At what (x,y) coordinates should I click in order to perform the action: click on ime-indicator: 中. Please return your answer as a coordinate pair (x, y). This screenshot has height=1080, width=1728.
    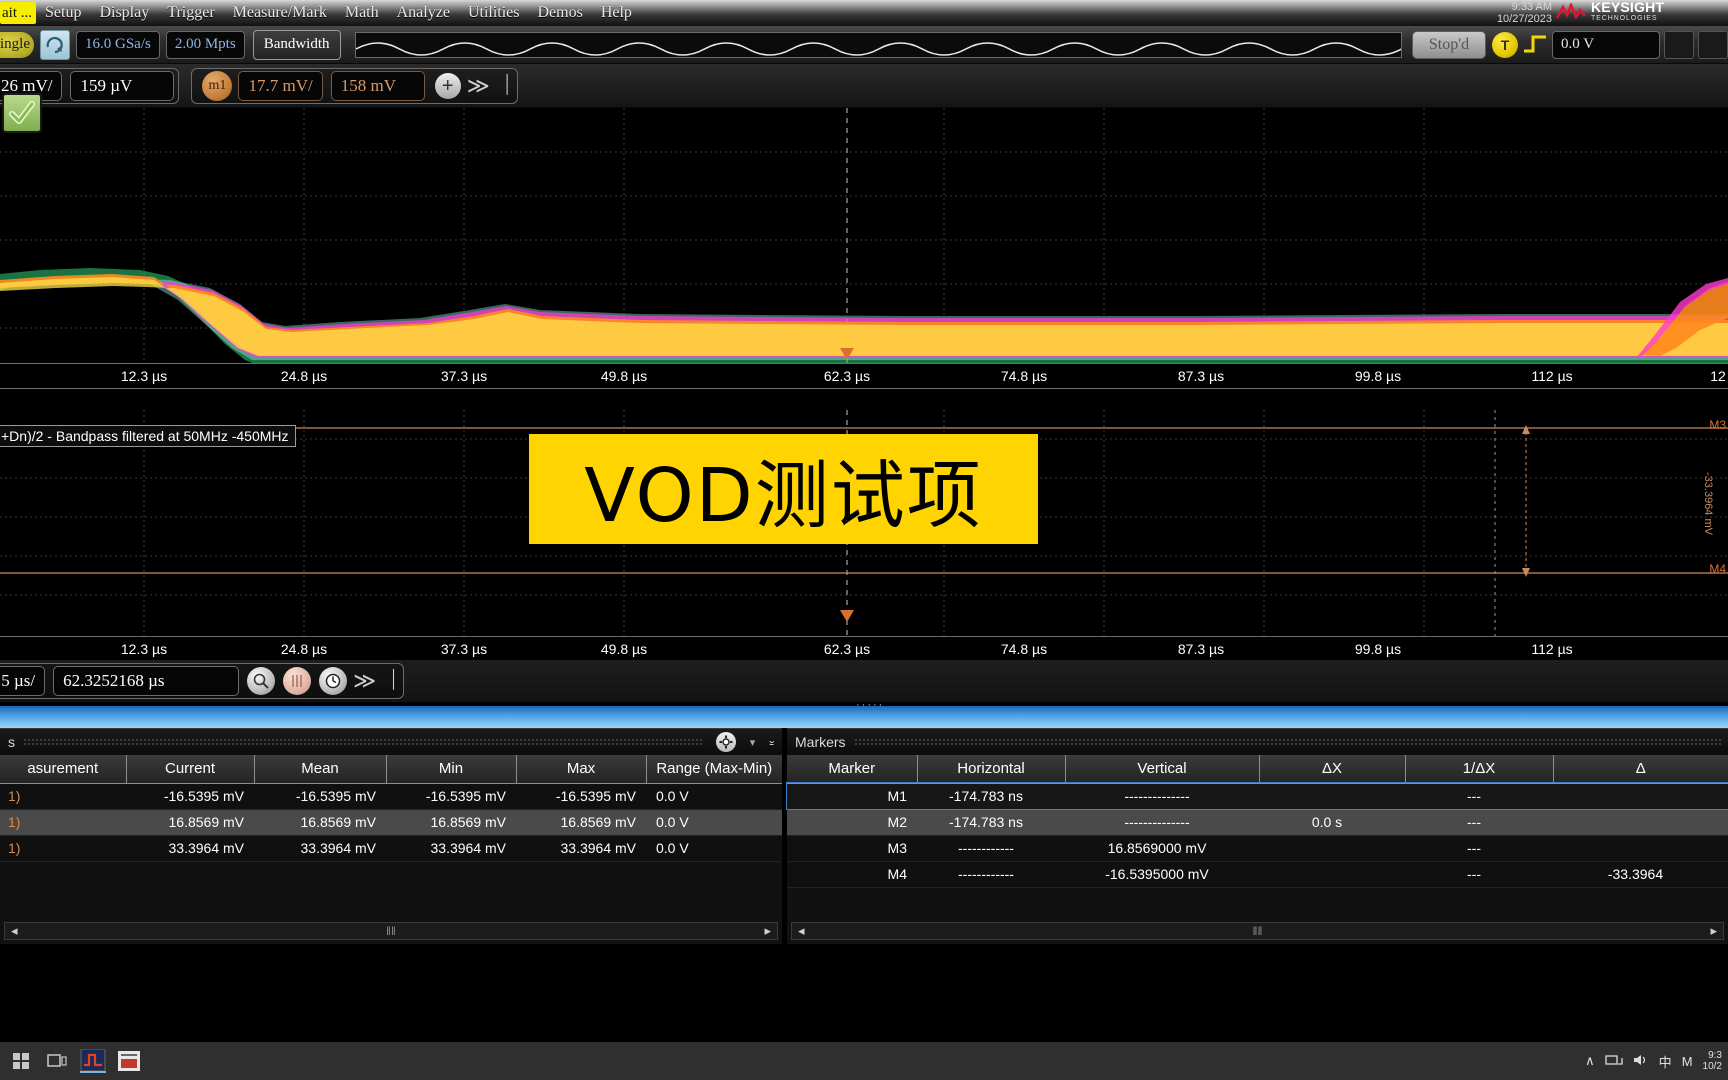
    Looking at the image, I should click on (1665, 1061).